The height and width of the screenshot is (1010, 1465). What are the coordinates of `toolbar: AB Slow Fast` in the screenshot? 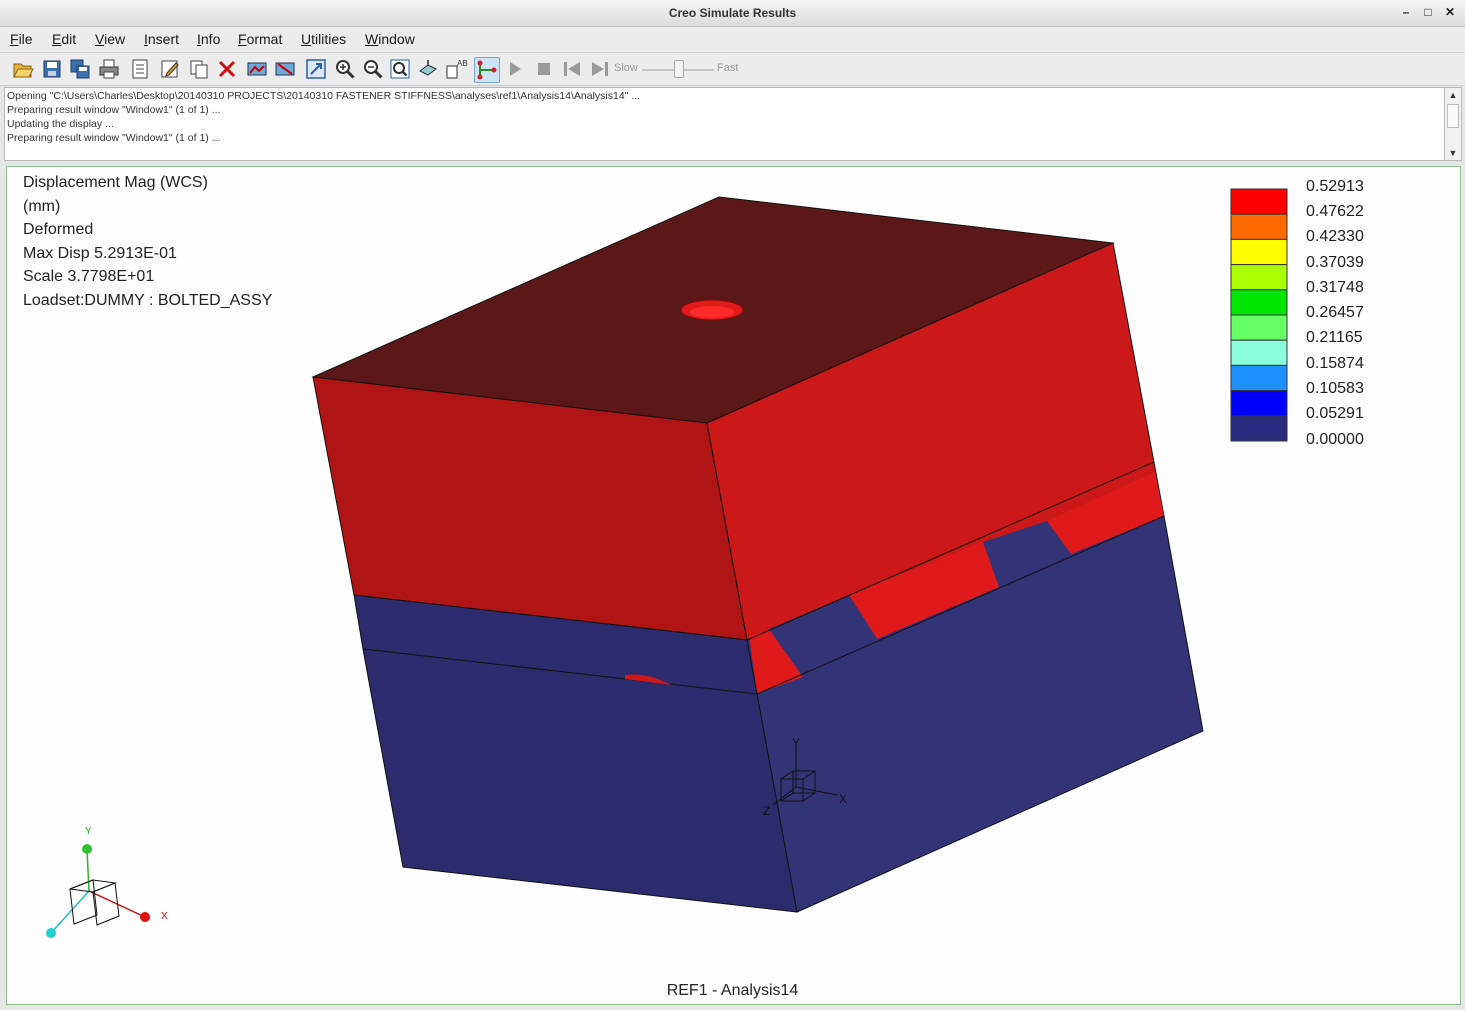 It's located at (732, 69).